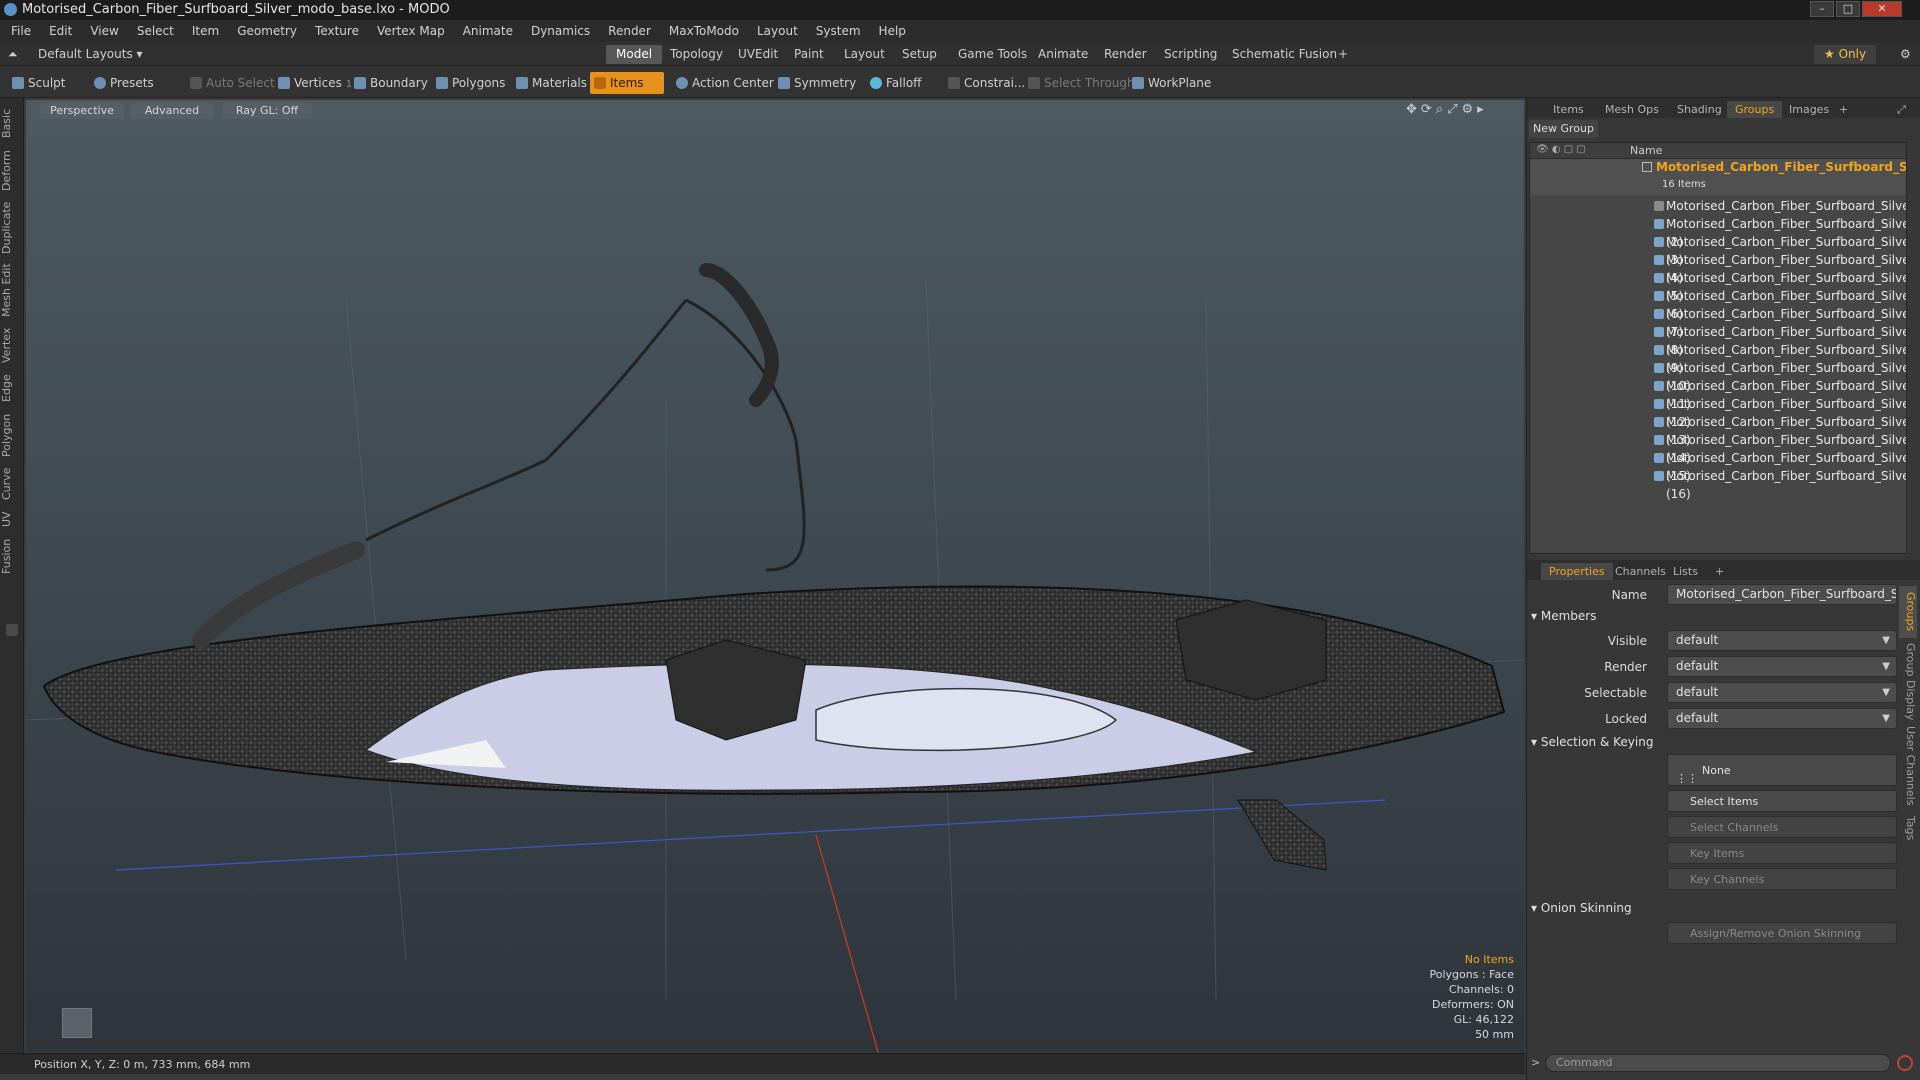 The width and height of the screenshot is (1920, 1080). What do you see at coordinates (1901, 109) in the screenshot?
I see `expand-panel-icon: ⤢` at bounding box center [1901, 109].